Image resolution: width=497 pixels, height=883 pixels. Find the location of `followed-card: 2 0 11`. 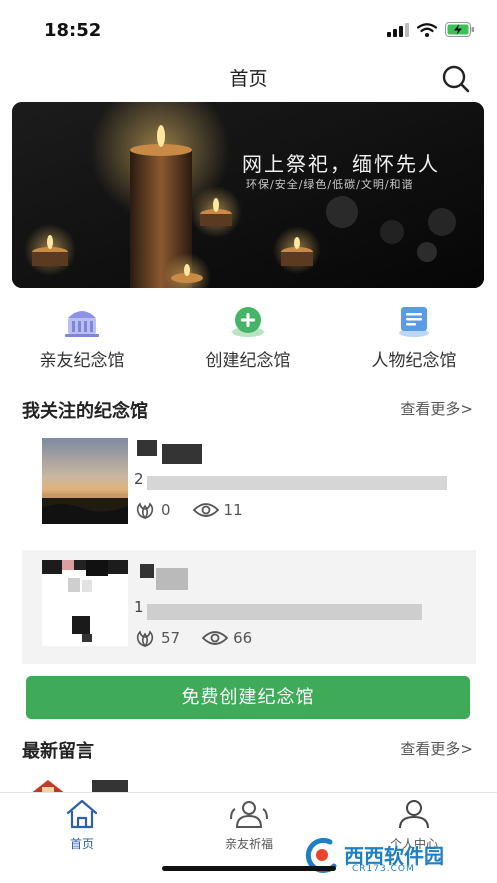

followed-card: 2 0 11 is located at coordinates (249, 485).